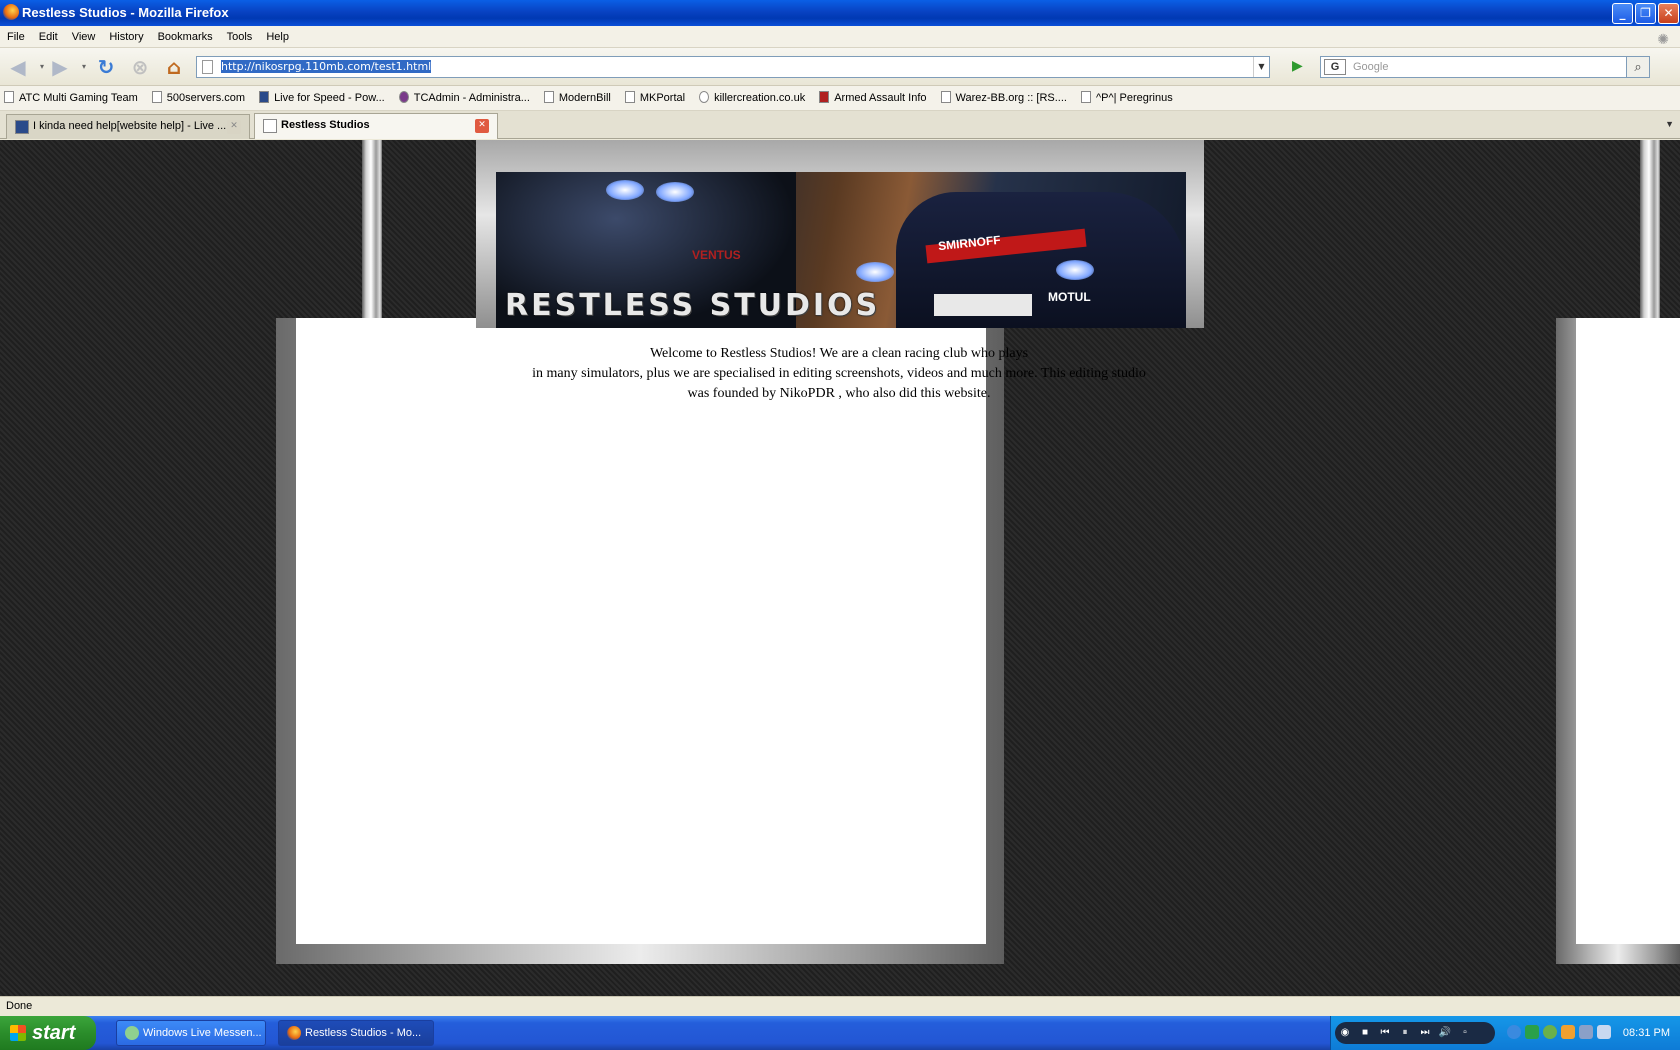 The height and width of the screenshot is (1050, 1680). I want to click on go-icon: ▶, so click(1301, 67).